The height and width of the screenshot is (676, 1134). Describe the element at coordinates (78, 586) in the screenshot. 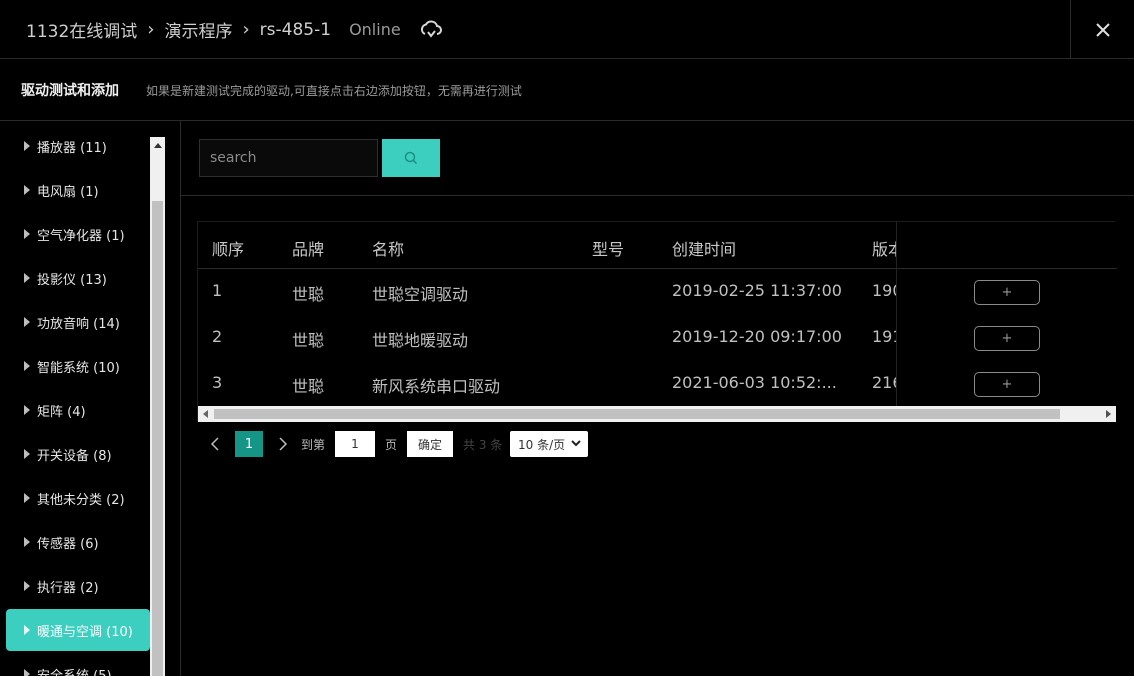

I see `sidebar-item-actuator: 执行器 (2)` at that location.